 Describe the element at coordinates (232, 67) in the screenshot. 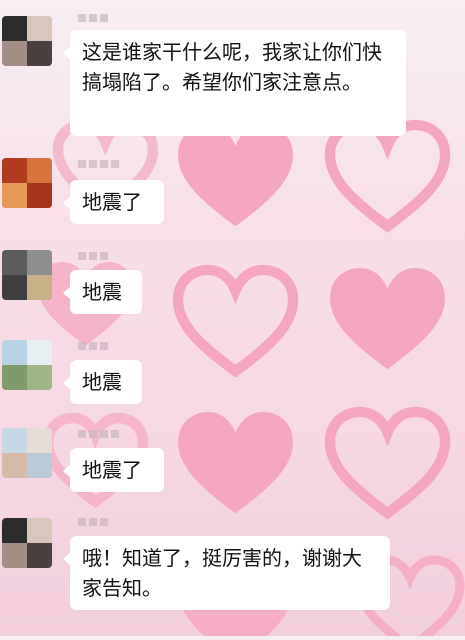

I see `message-text: 这是谁家干什么呢，我家让你们快搞塌陷了。希望你们家注意点。` at that location.